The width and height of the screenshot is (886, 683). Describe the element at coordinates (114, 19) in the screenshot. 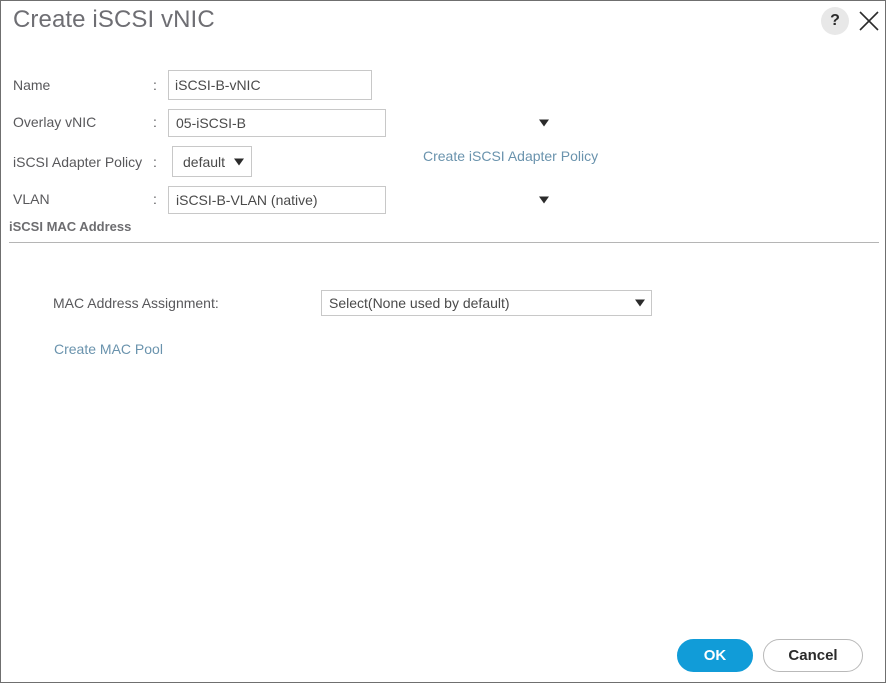

I see `page-title: Create iSCSI vNIC` at that location.